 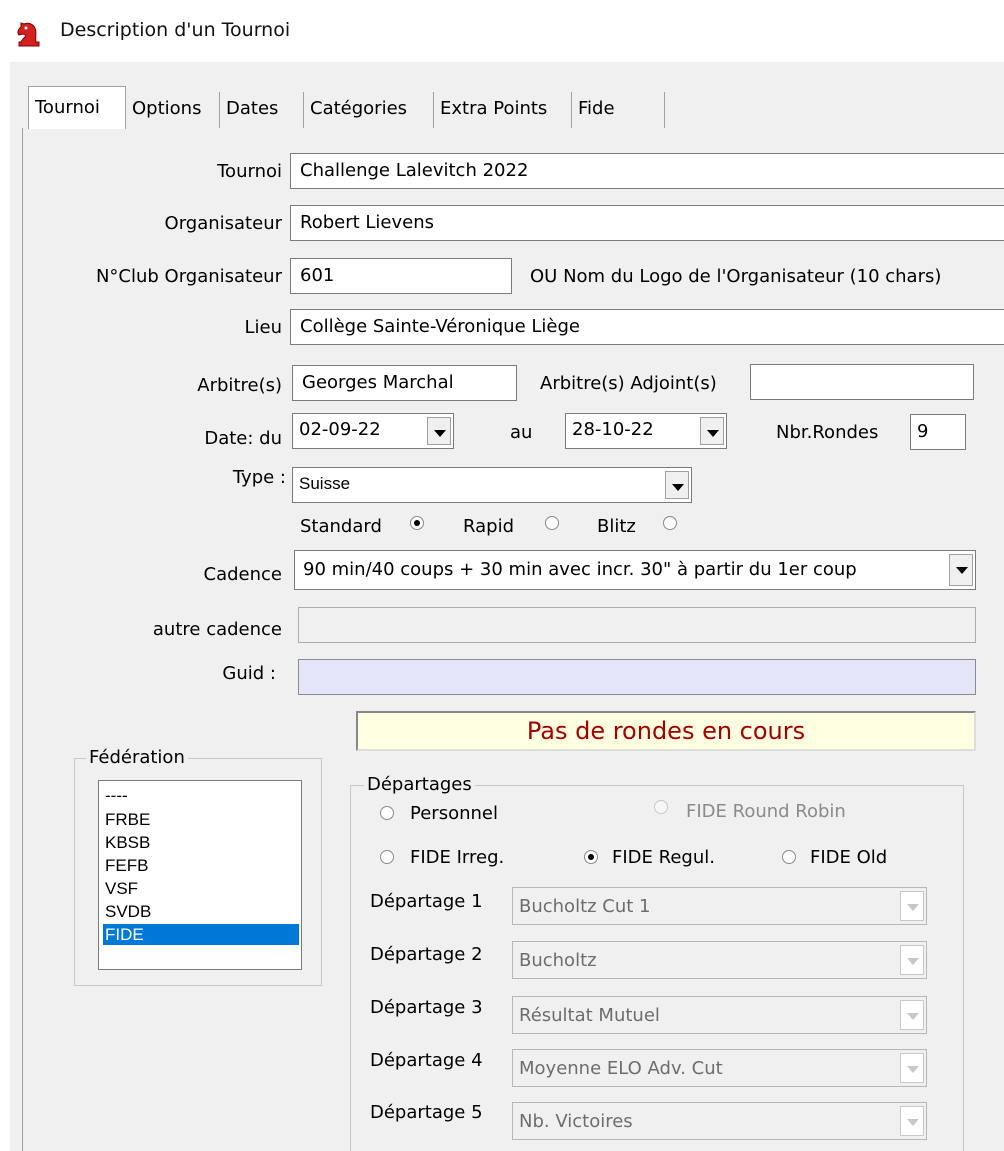 What do you see at coordinates (401, 276) in the screenshot?
I see `club-input: 601` at bounding box center [401, 276].